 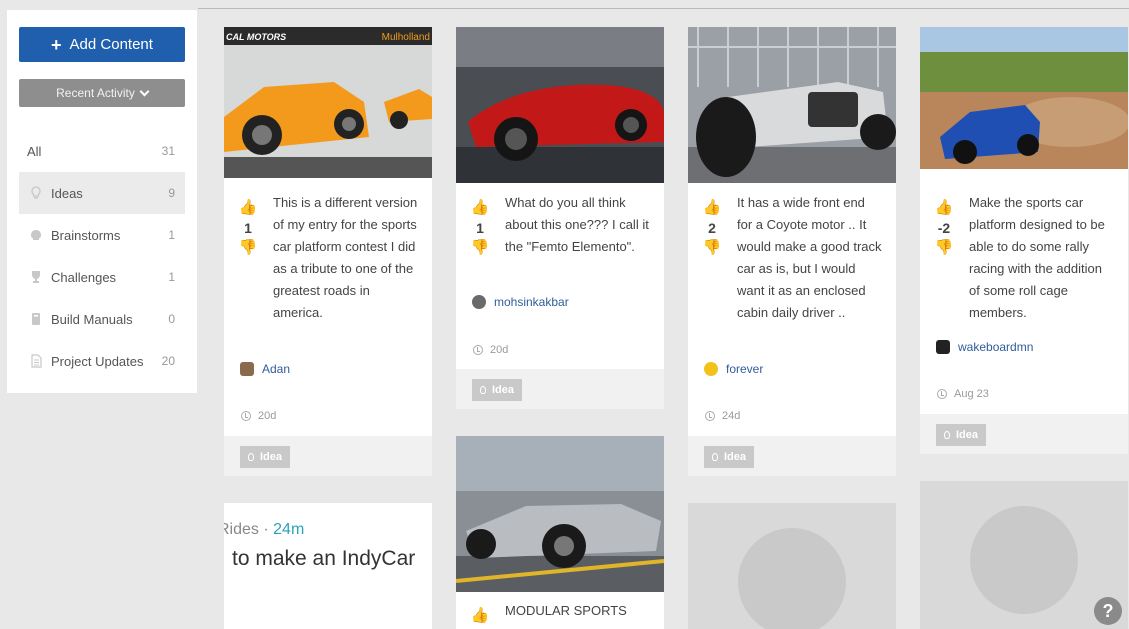 What do you see at coordinates (712, 228) in the screenshot?
I see `vote-widget: 👍 2 👎` at bounding box center [712, 228].